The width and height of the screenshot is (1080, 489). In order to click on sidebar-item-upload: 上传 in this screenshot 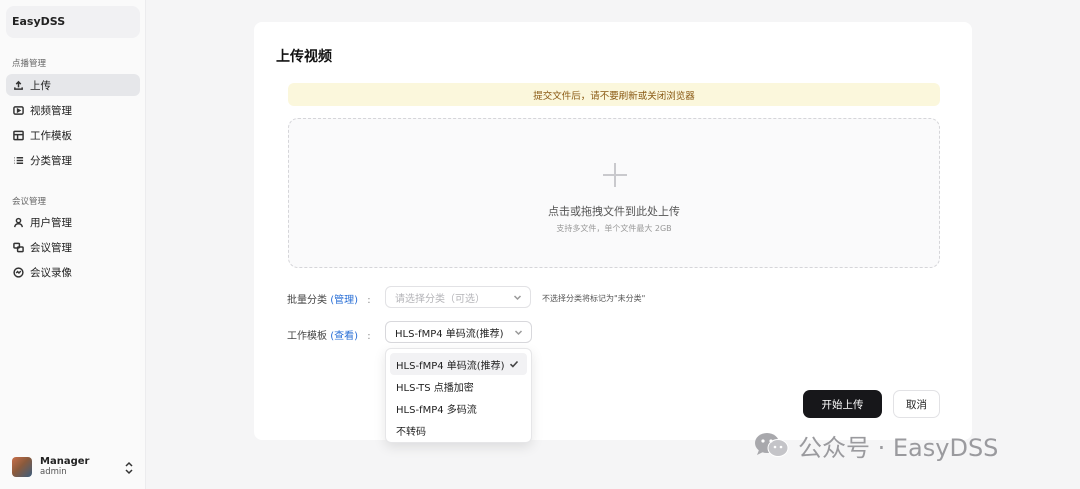, I will do `click(73, 85)`.